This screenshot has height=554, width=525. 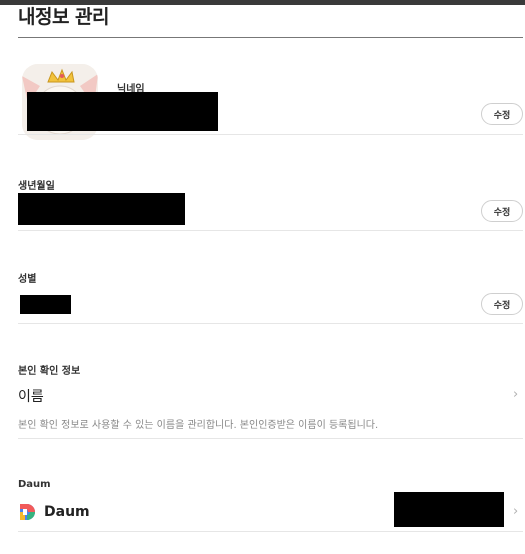 I want to click on gender-row-divider, so click(x=270, y=323).